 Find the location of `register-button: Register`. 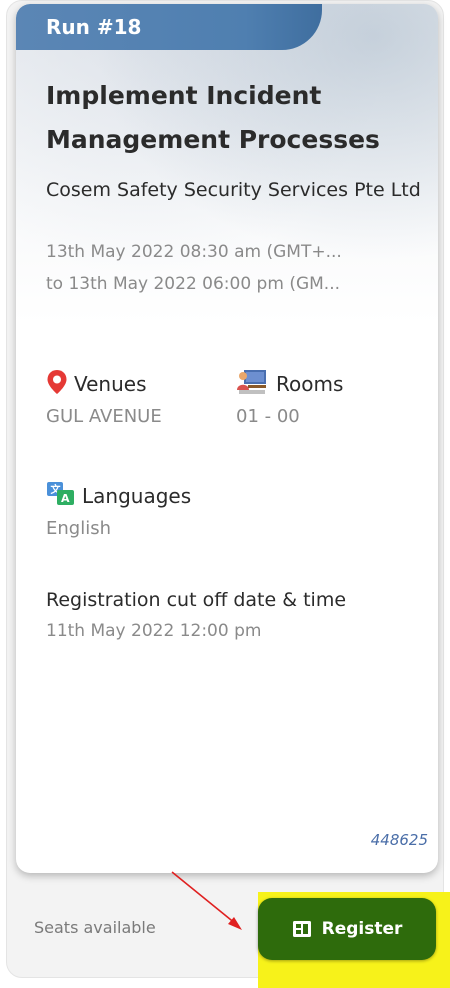

register-button: Register is located at coordinates (347, 929).